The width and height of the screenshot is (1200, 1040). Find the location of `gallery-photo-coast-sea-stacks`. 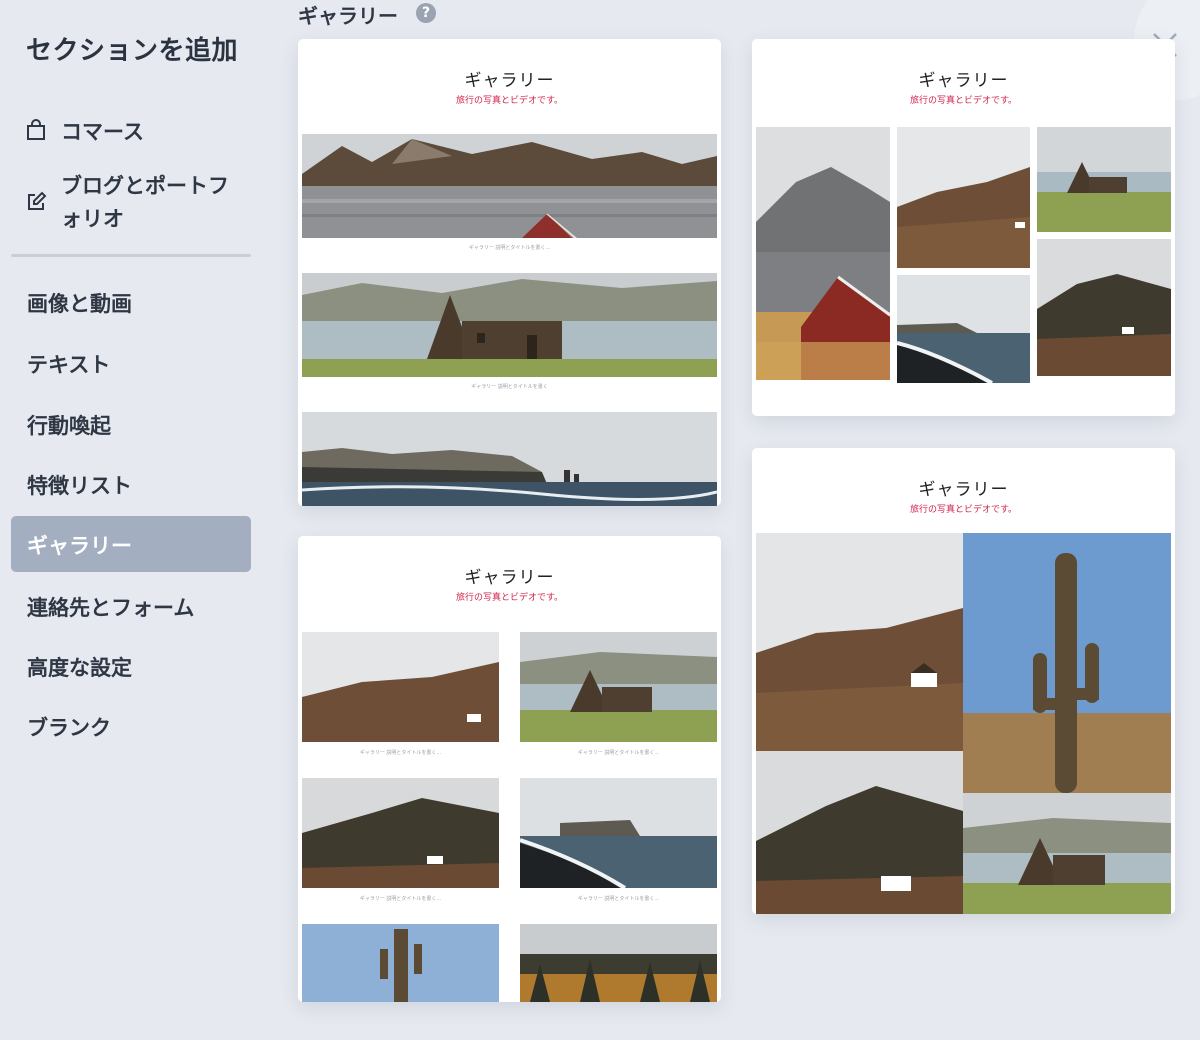

gallery-photo-coast-sea-stacks is located at coordinates (509, 459).